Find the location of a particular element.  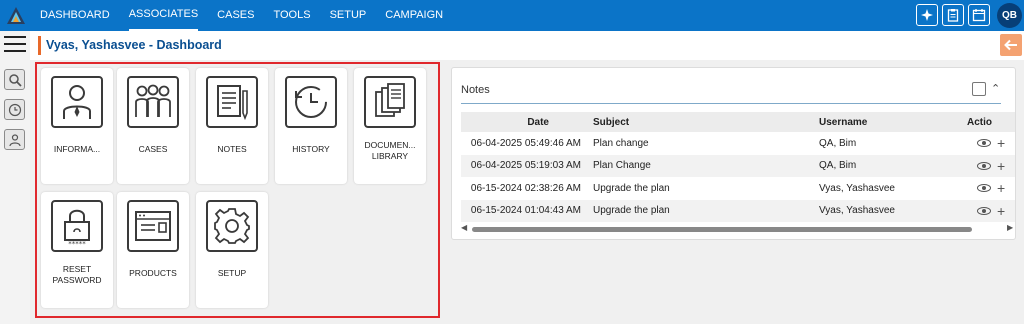

tile-label: RESET PASSWORD is located at coordinates (77, 274).